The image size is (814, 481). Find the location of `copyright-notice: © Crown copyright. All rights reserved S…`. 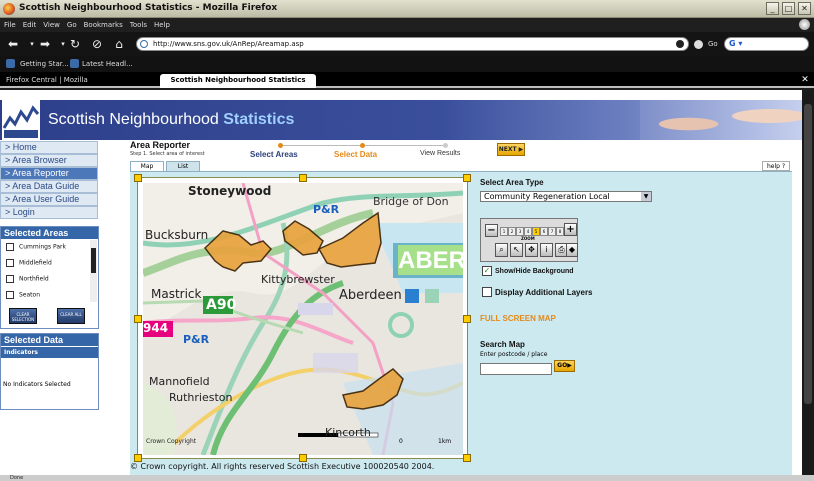

copyright-notice: © Crown copyright. All rights reserved S… is located at coordinates (282, 466).